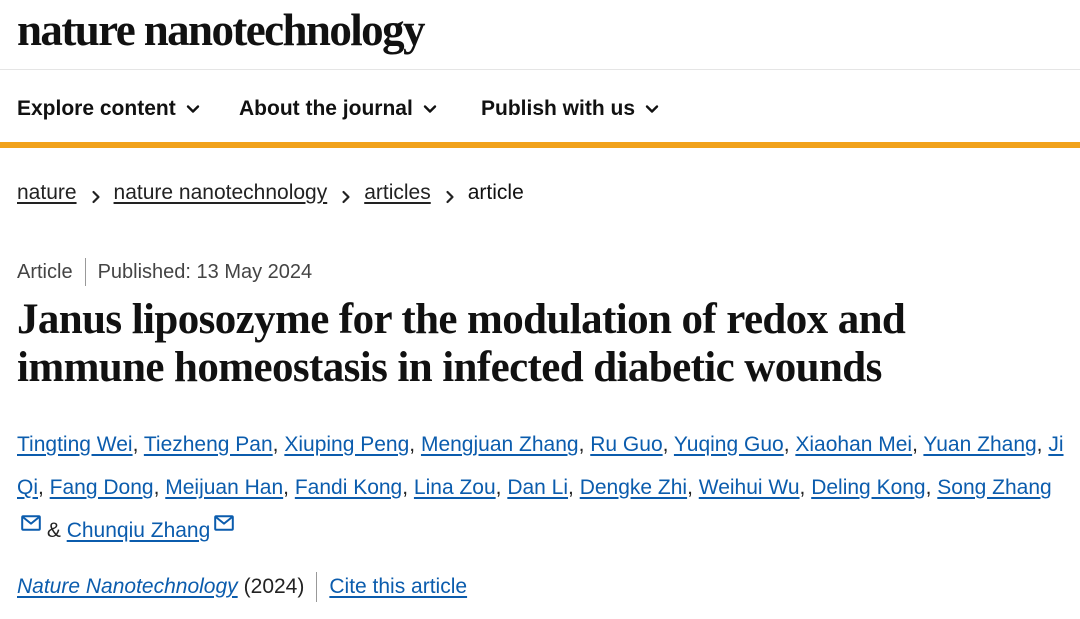  I want to click on journal-logo: nature nanotechnology, so click(221, 30).